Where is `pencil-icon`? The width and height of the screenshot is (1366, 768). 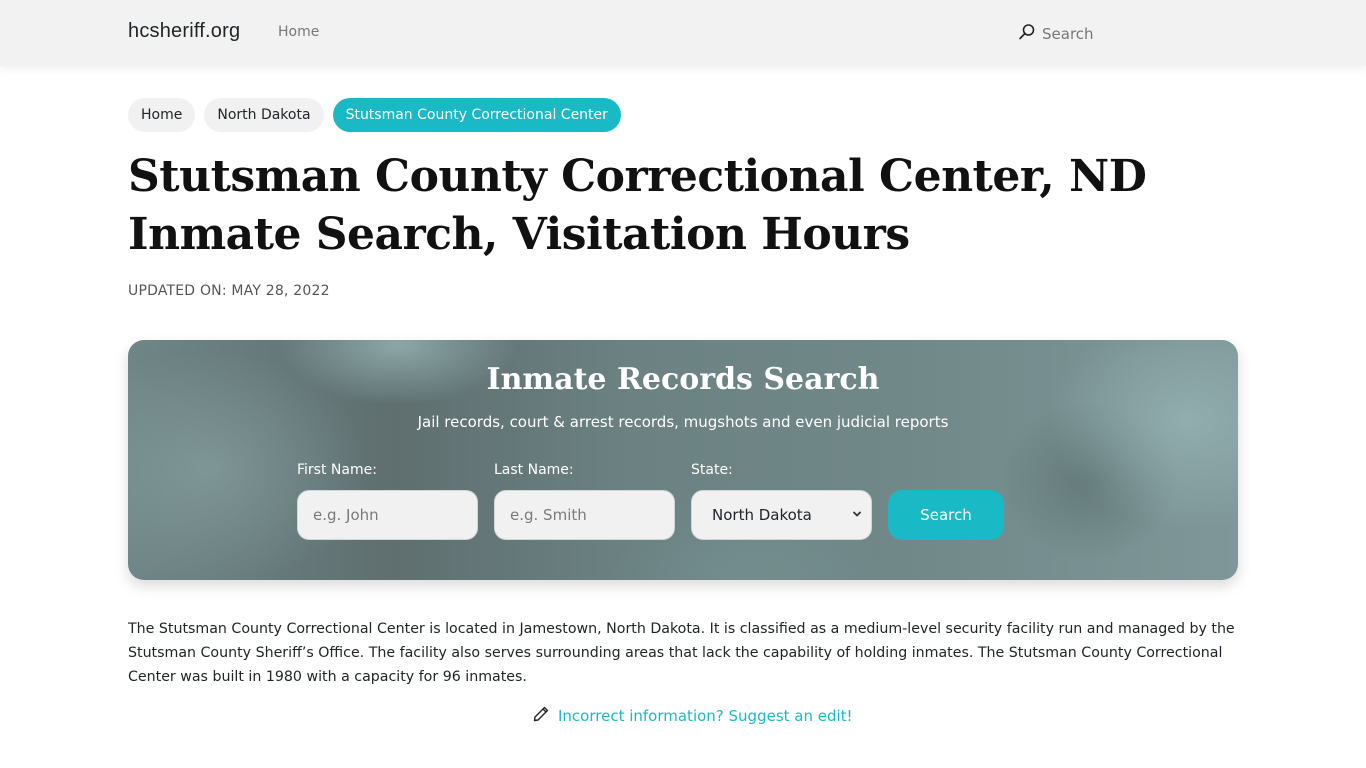
pencil-icon is located at coordinates (541, 716).